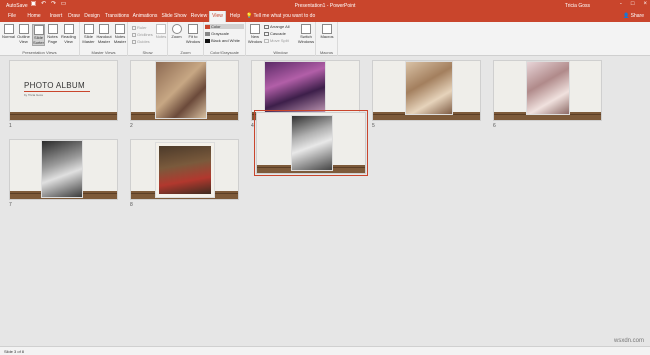 Image resolution: width=650 pixels, height=355 pixels. I want to click on switch-windows-button: Switch Windows, so click(306, 34).